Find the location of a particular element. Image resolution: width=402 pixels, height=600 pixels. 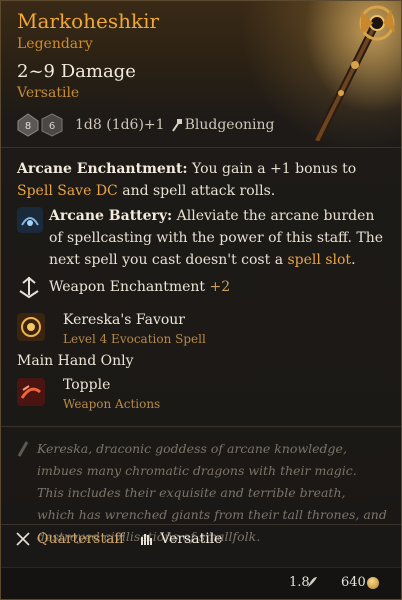

svg-text: 8 is located at coordinates (28, 126).